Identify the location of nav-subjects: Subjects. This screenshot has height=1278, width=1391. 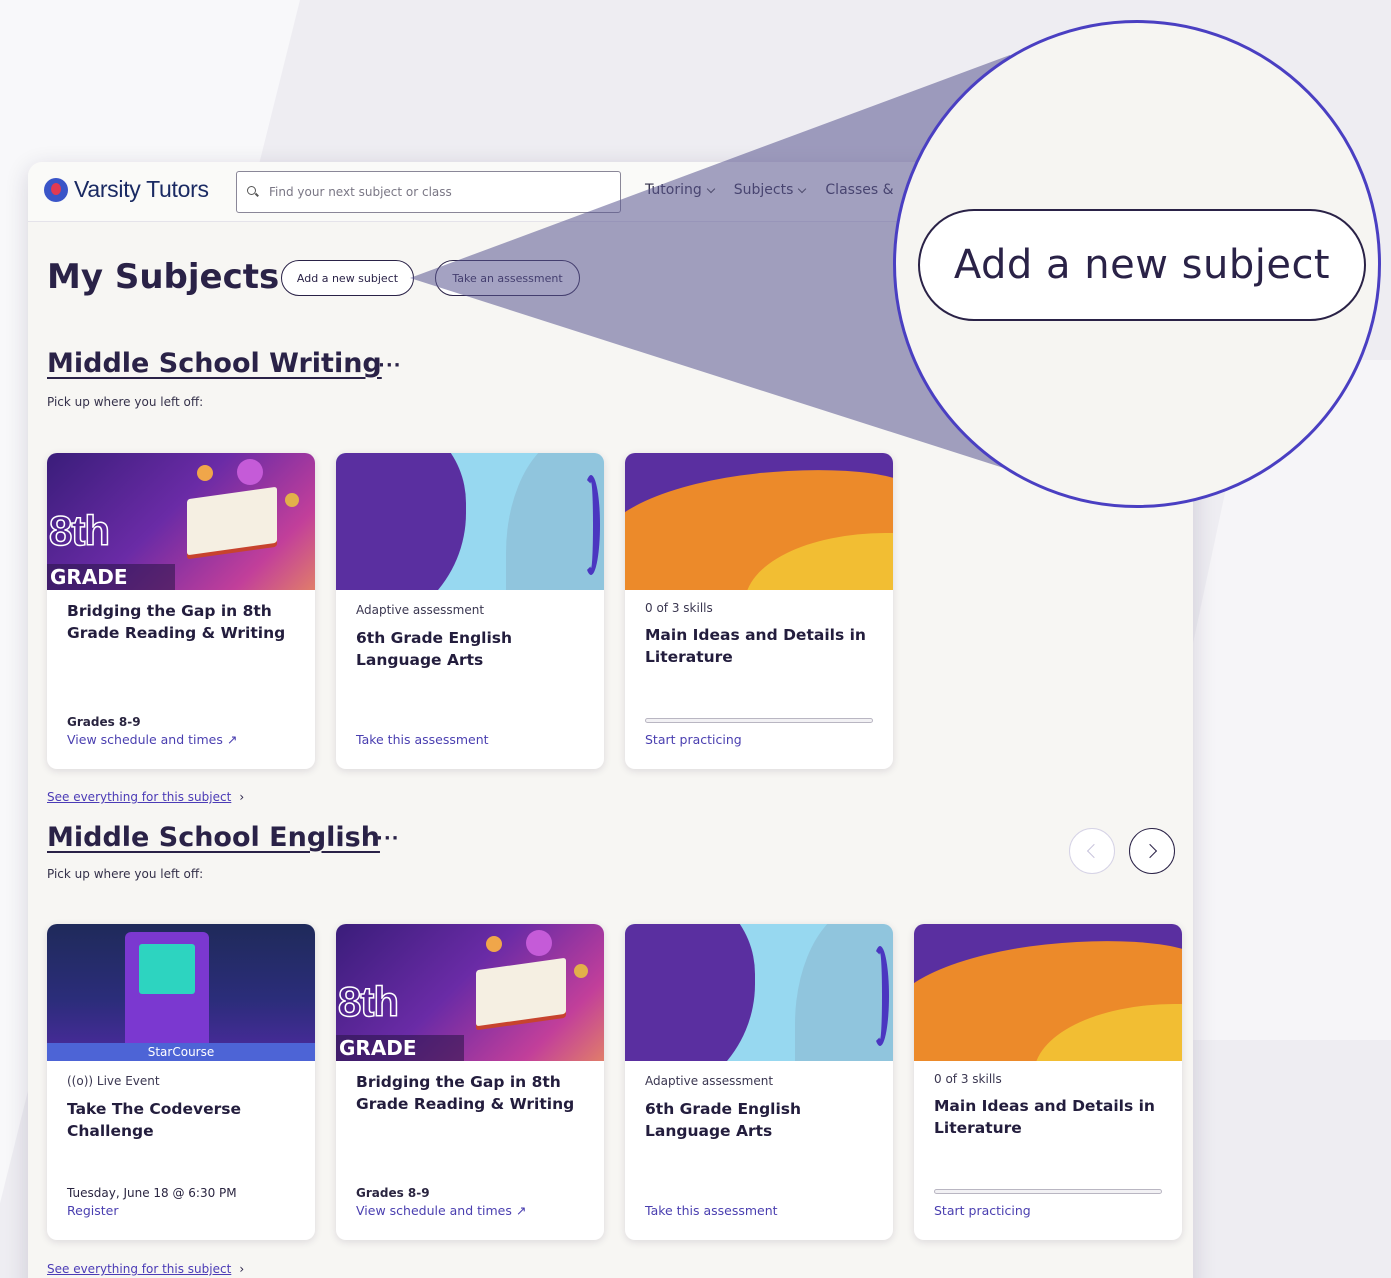
(770, 190).